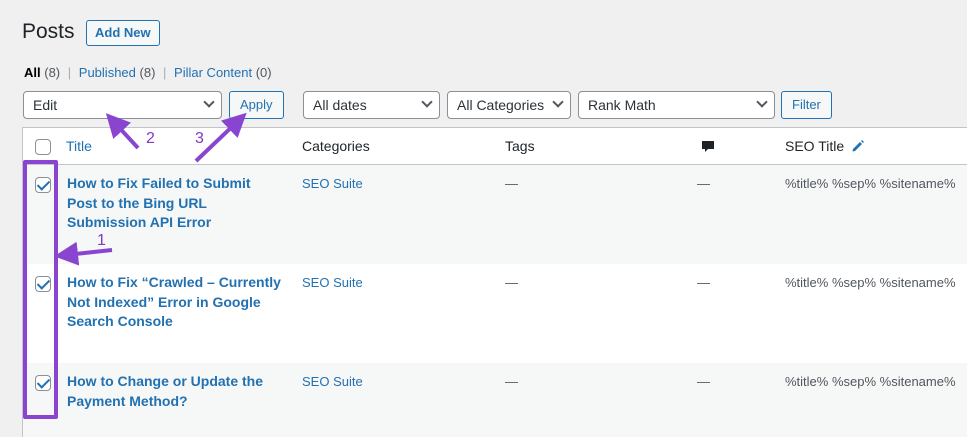  I want to click on filter-published-count: (8), so click(147, 72).